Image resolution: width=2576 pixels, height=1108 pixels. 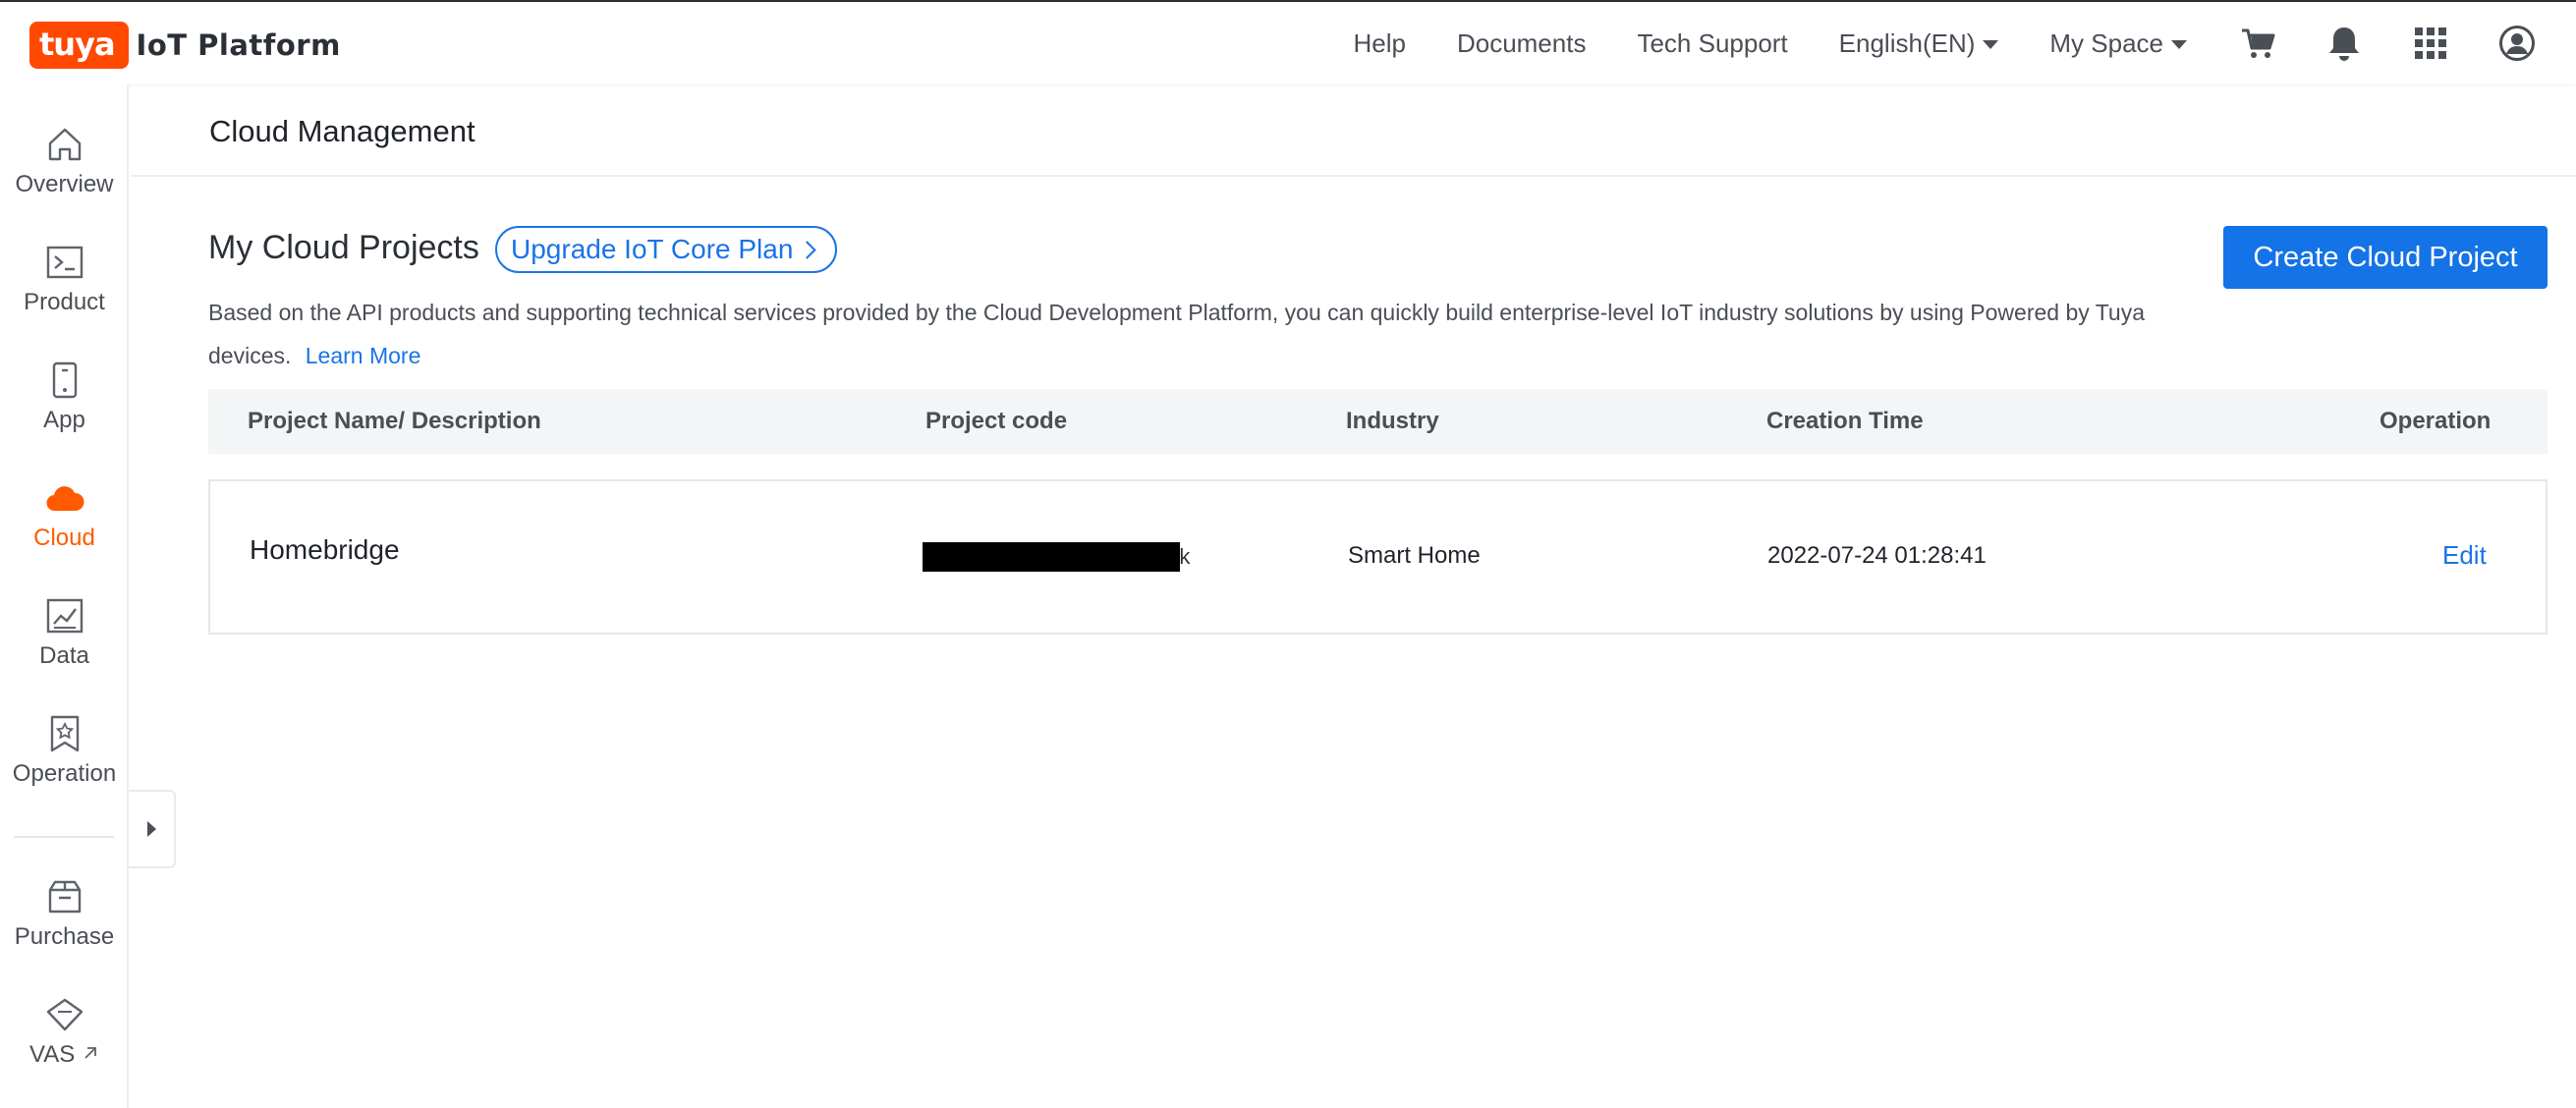 What do you see at coordinates (64, 144) in the screenshot?
I see `home-icon` at bounding box center [64, 144].